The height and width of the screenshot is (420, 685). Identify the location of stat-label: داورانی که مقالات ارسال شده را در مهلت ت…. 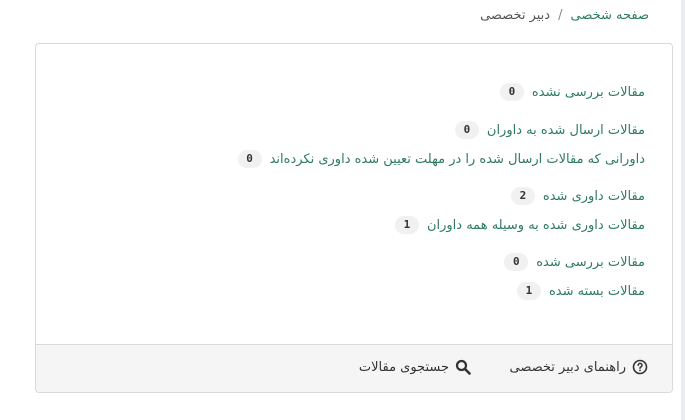
(457, 159).